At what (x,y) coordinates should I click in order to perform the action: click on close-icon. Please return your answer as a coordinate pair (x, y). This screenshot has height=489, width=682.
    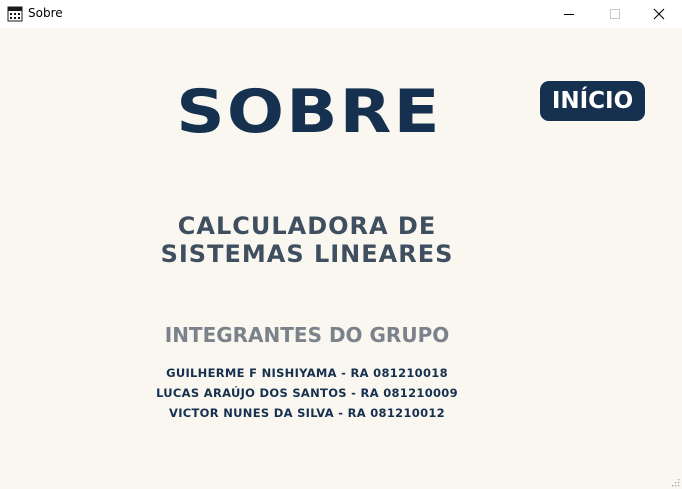
    Looking at the image, I should click on (659, 14).